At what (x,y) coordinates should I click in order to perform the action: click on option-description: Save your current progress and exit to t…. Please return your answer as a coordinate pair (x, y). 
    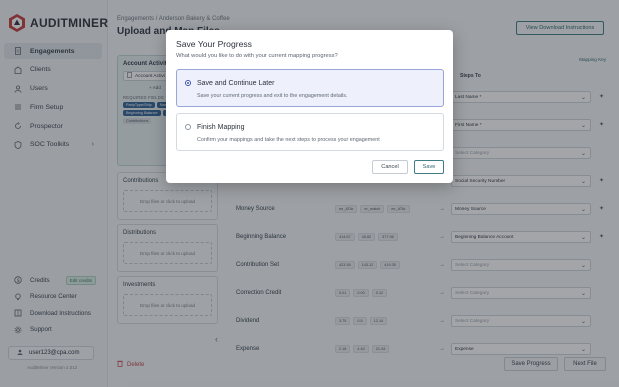
    Looking at the image, I should click on (272, 96).